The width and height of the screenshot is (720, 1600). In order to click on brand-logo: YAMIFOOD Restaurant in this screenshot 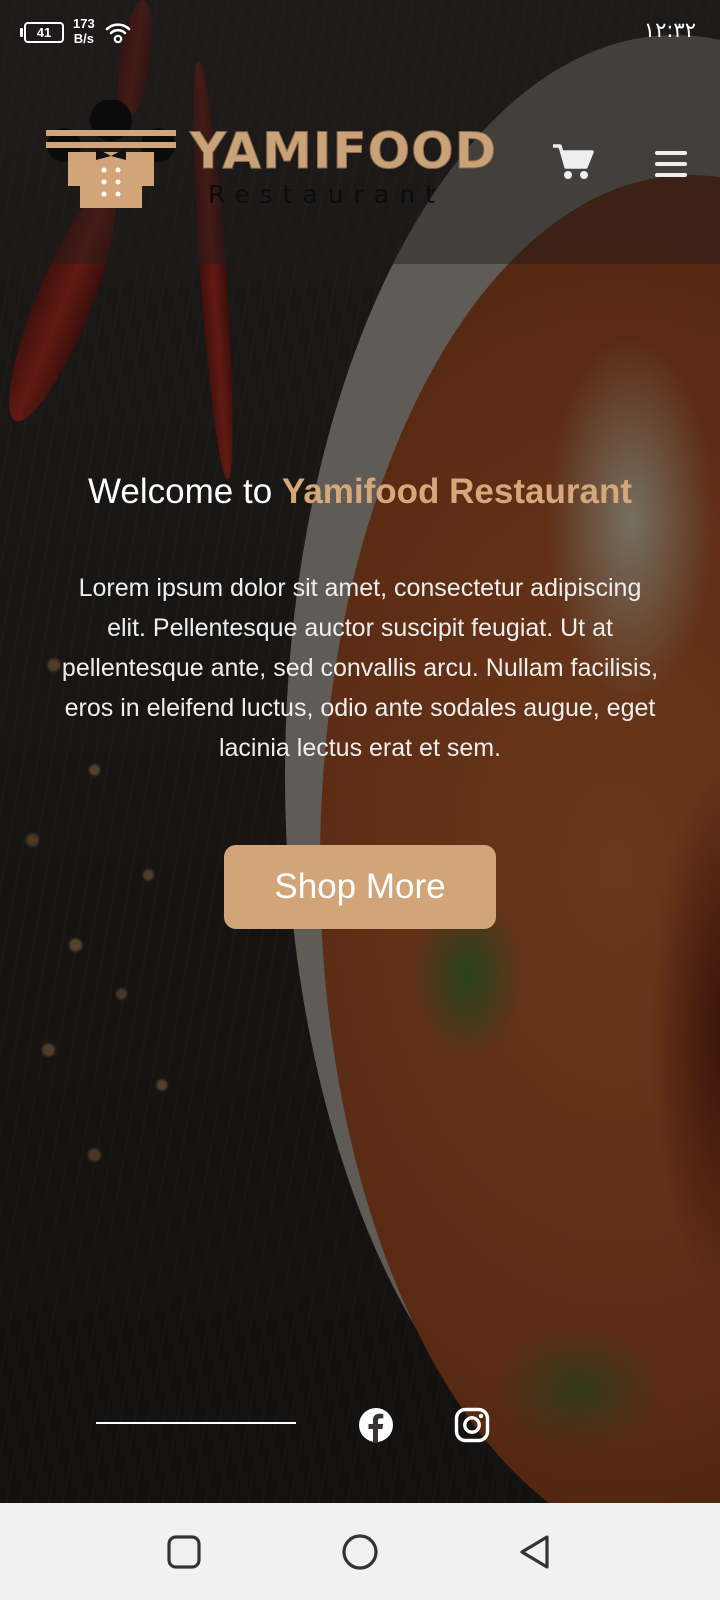, I will do `click(271, 155)`.